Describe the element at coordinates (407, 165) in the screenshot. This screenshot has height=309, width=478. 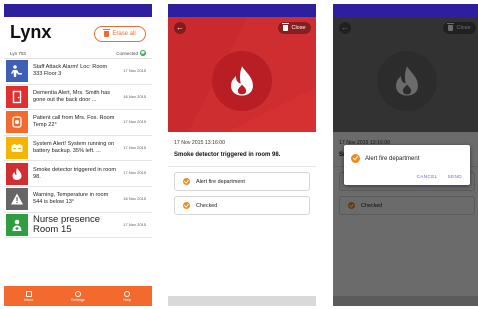
I see `confirm-dialog: Alert fire department CANCEL SEND` at that location.